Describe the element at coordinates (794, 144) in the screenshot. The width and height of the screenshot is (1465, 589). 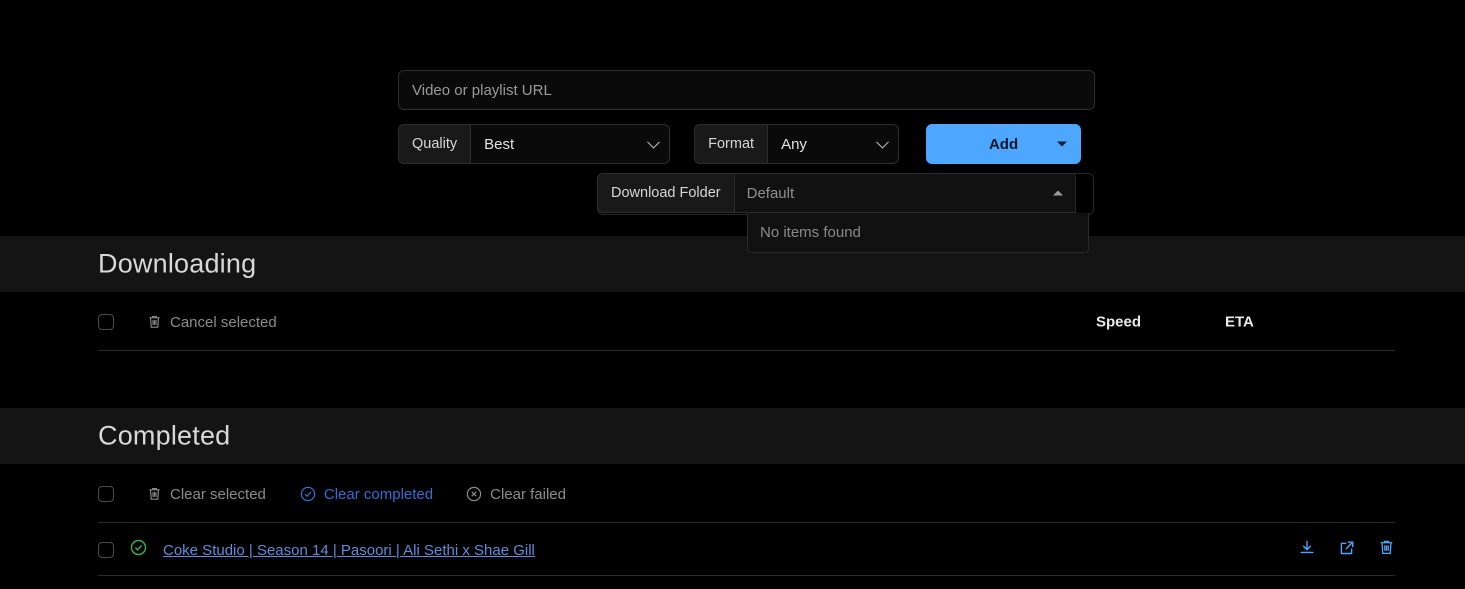
I see `format-value: Any` at that location.